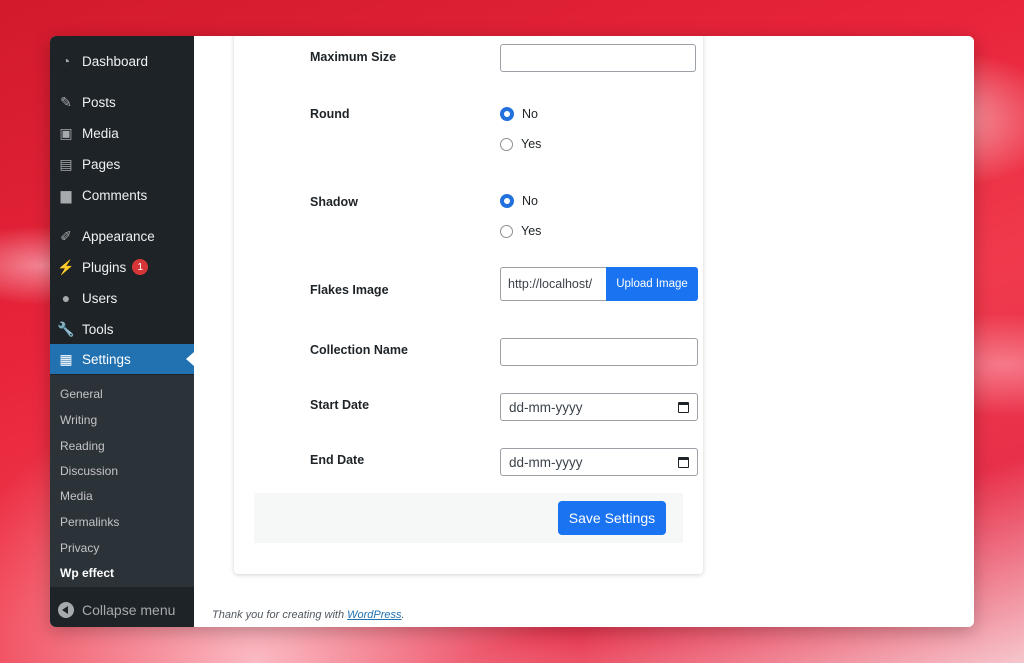 The image size is (1024, 663). I want to click on sidebar-item-label: Appearance, so click(118, 236).